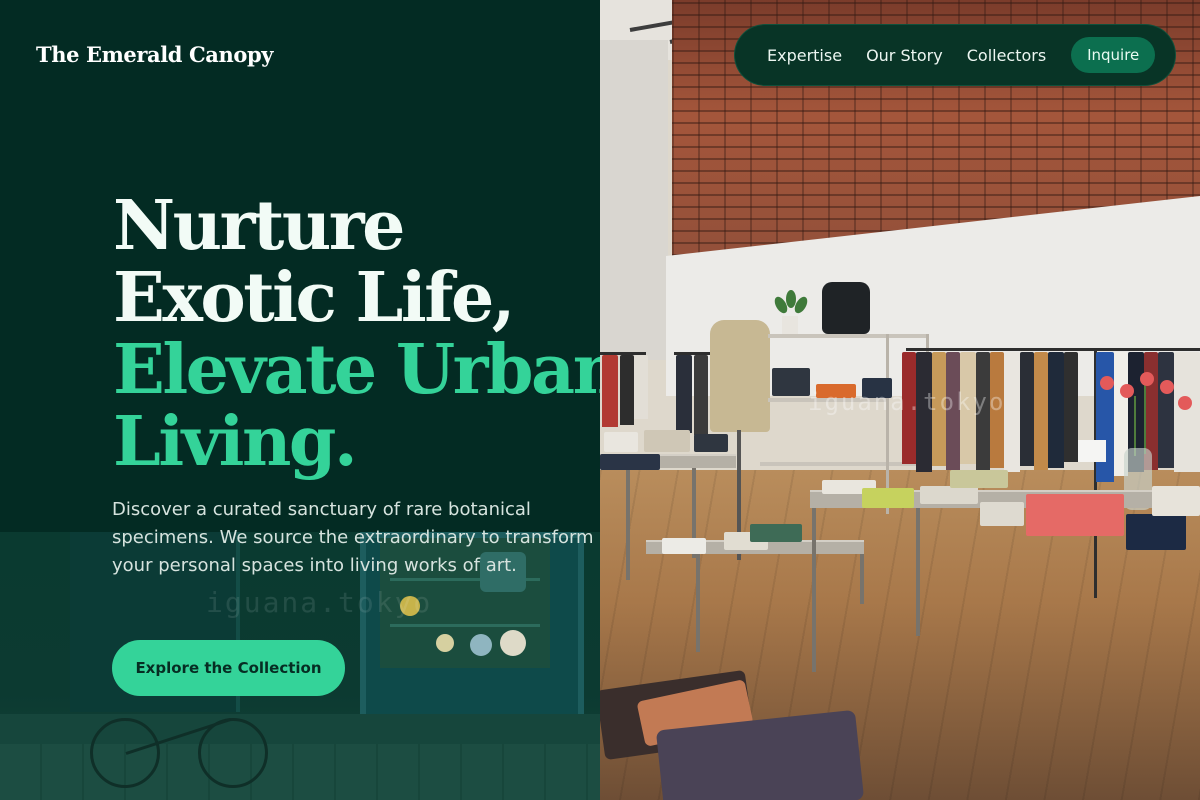  I want to click on foreground-clothes, so click(735, 734).